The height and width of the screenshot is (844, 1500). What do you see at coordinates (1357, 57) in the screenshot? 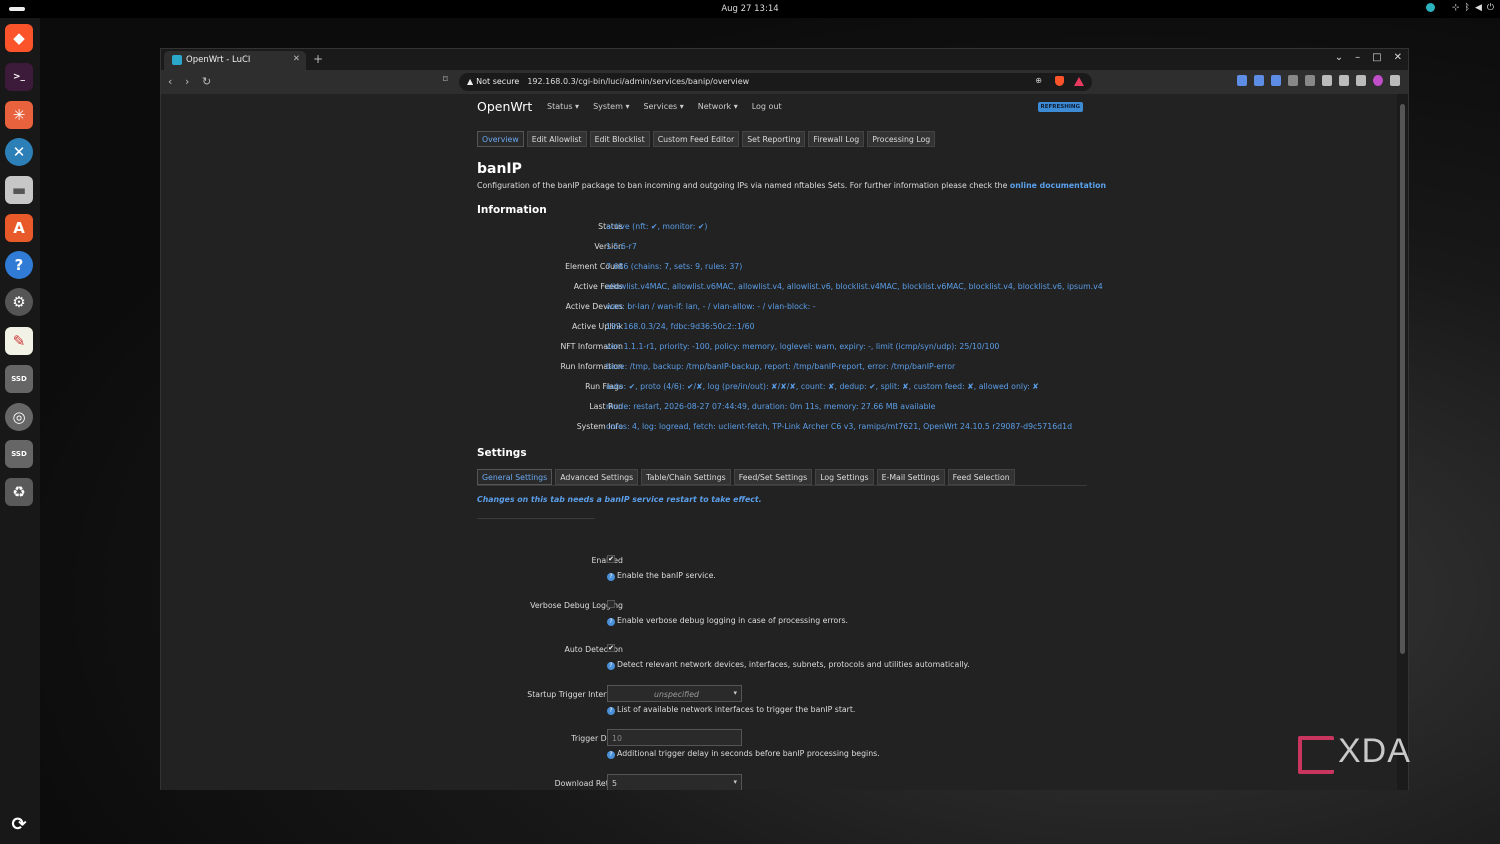
I see `minimize-icon: –` at bounding box center [1357, 57].